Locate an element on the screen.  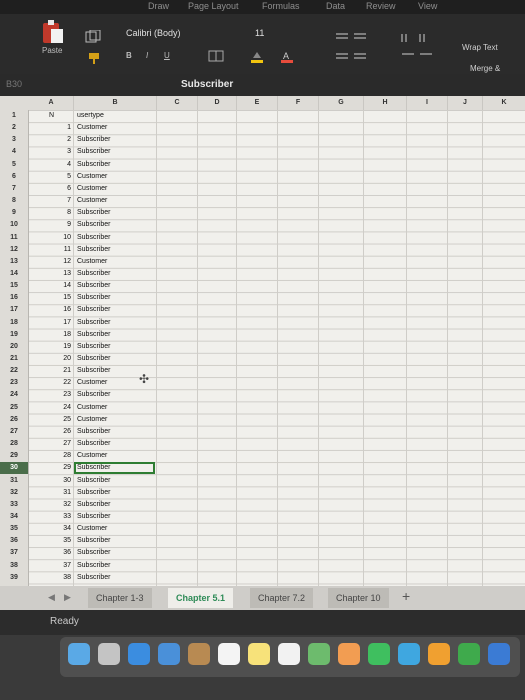
cell-a: 1 is located at coordinates (51, 128).